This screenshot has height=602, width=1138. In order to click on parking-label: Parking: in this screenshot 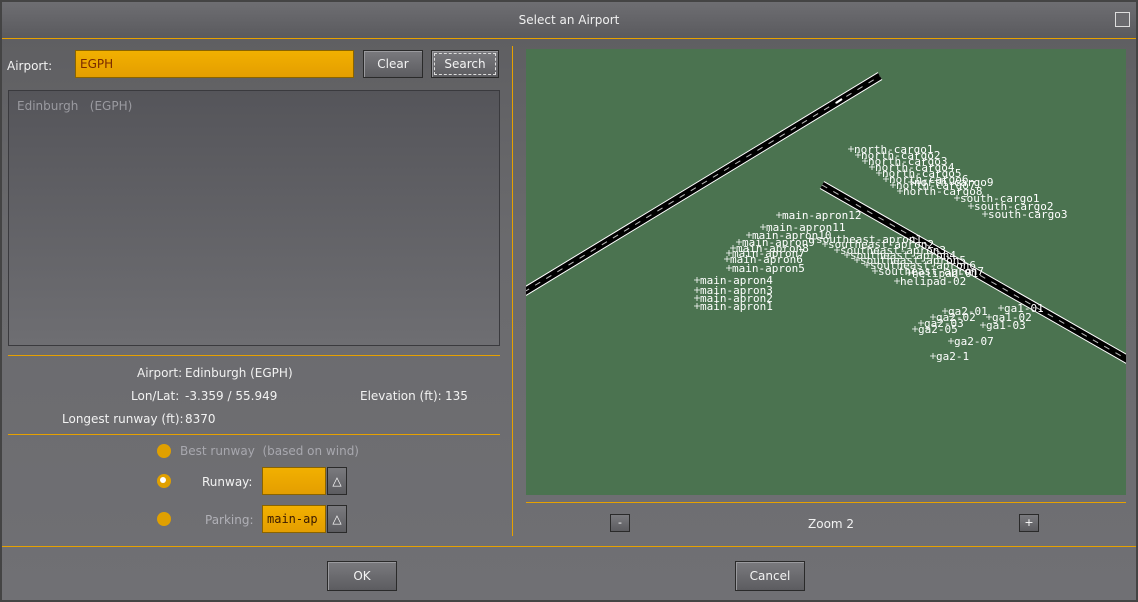, I will do `click(229, 520)`.